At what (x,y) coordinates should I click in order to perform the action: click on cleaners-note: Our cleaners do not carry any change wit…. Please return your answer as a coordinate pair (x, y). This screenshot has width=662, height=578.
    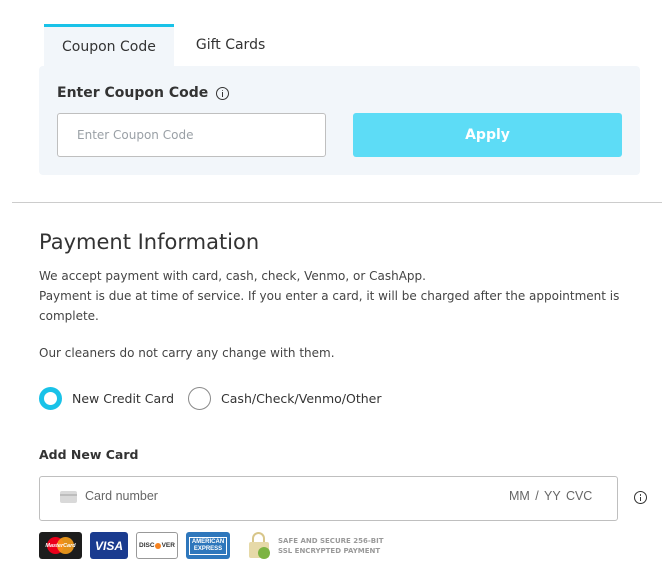
    Looking at the image, I should click on (187, 353).